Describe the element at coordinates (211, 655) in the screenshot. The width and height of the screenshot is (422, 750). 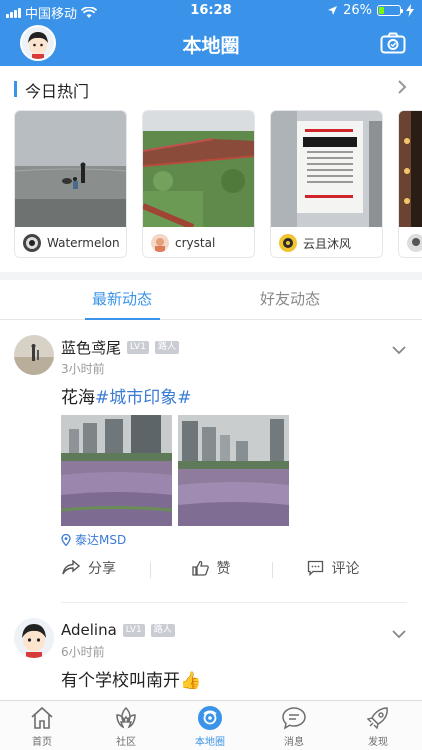
I see `feed-post: Adelina LV1 路人 6小时前 有个学校叫南开👍` at that location.